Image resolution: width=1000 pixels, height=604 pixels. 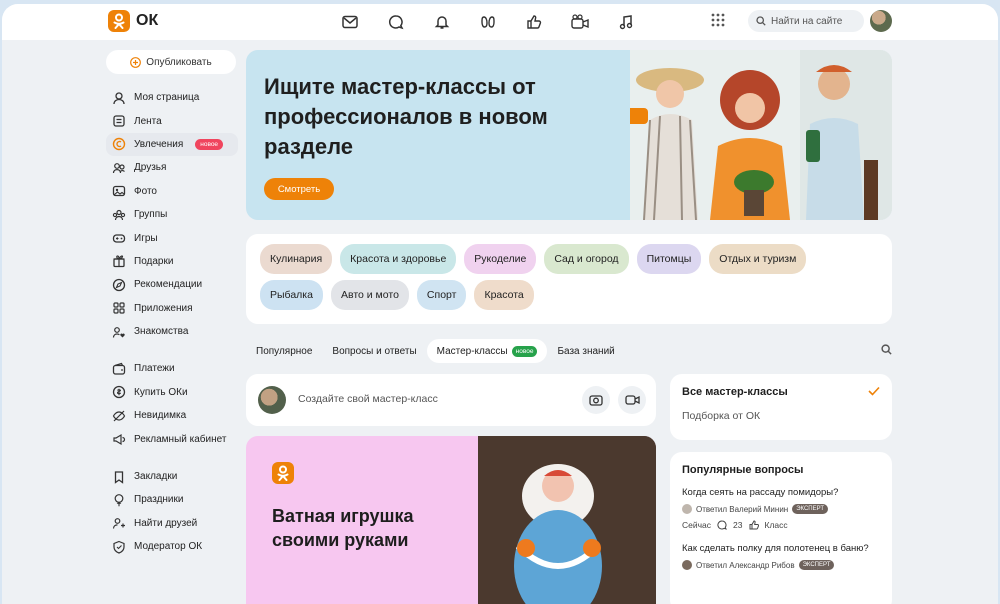 What do you see at coordinates (781, 416) in the screenshot?
I see `all-masterclasses-subtitle: Подборка от ОК` at bounding box center [781, 416].